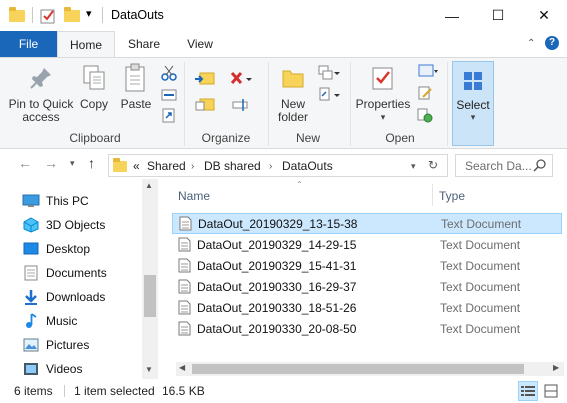 This screenshot has height=403, width=567. Describe the element at coordinates (473, 117) in the screenshot. I see `select-dropdown-icon: ▾` at that location.